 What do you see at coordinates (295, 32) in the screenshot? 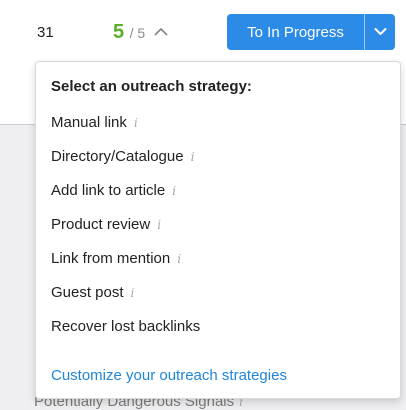
I see `to-in-progress-button: To In Progress` at bounding box center [295, 32].